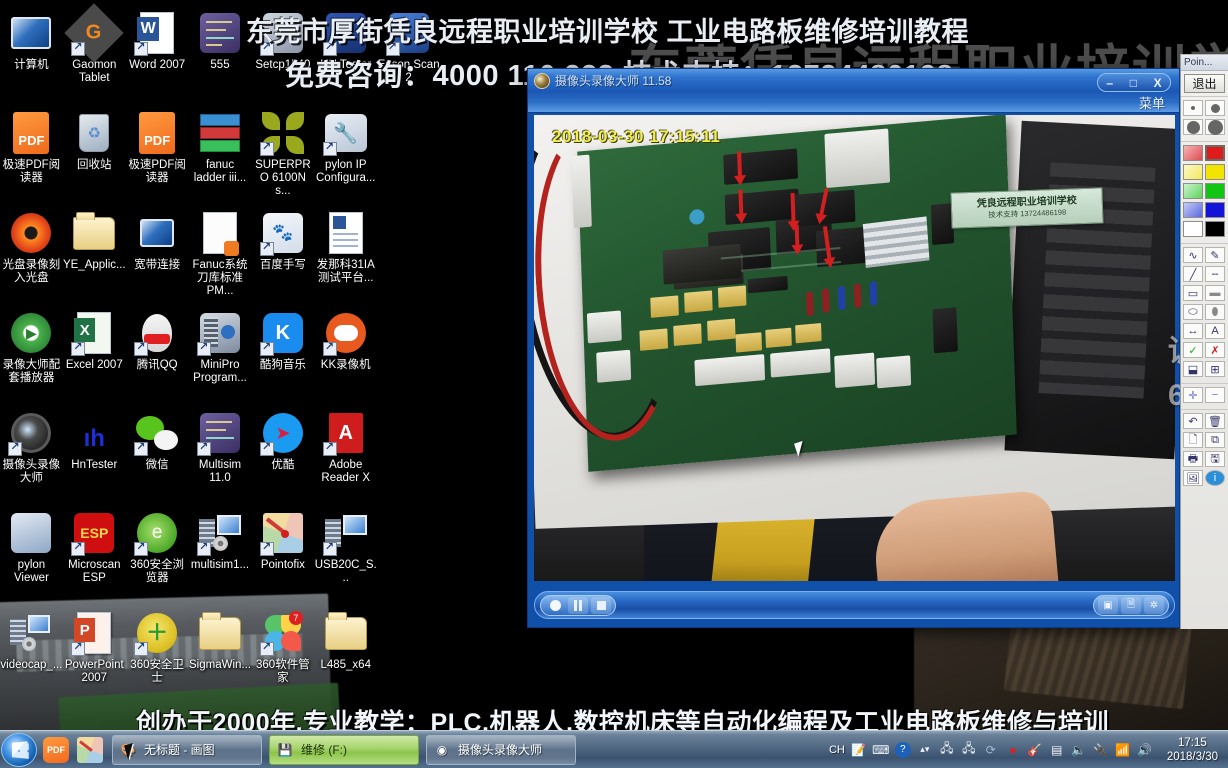  I want to click on maximize-button: □, so click(1133, 83).